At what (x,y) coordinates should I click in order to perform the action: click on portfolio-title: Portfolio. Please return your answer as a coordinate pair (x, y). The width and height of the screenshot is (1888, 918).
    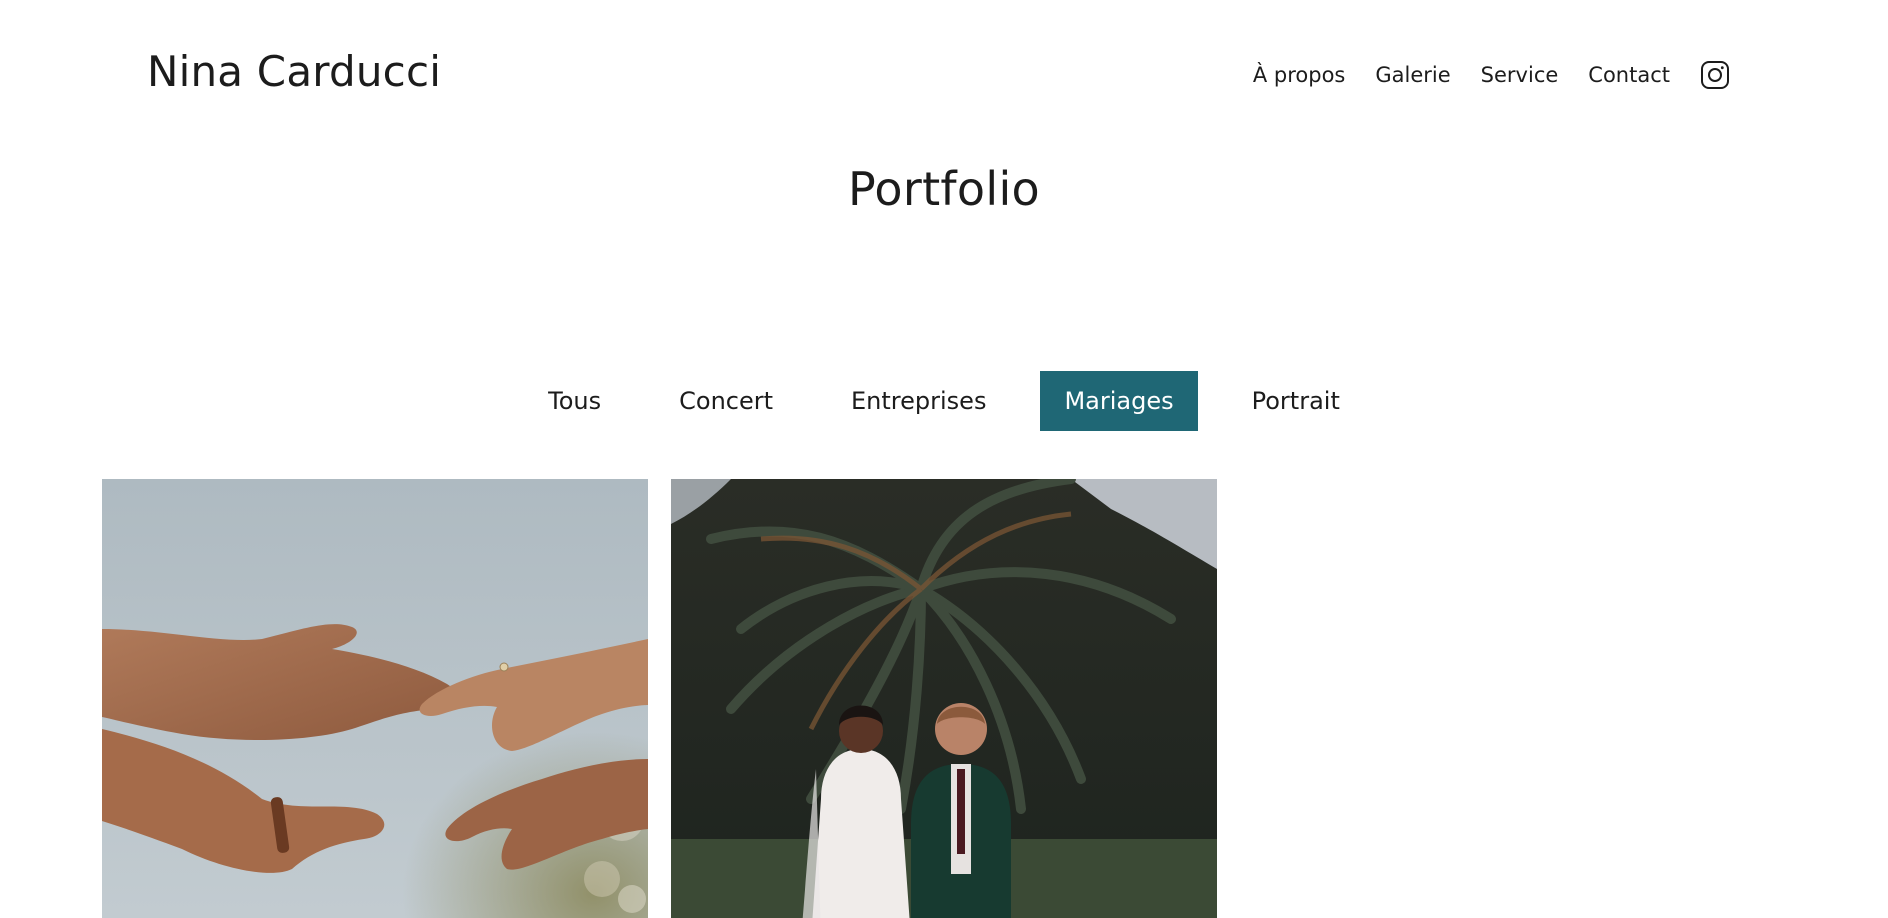
    Looking at the image, I should click on (944, 189).